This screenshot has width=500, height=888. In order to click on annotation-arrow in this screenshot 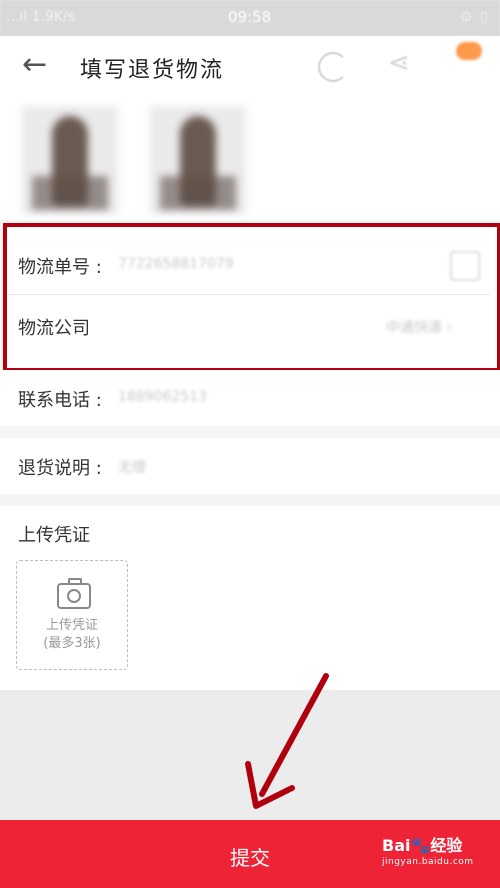, I will do `click(287, 741)`.